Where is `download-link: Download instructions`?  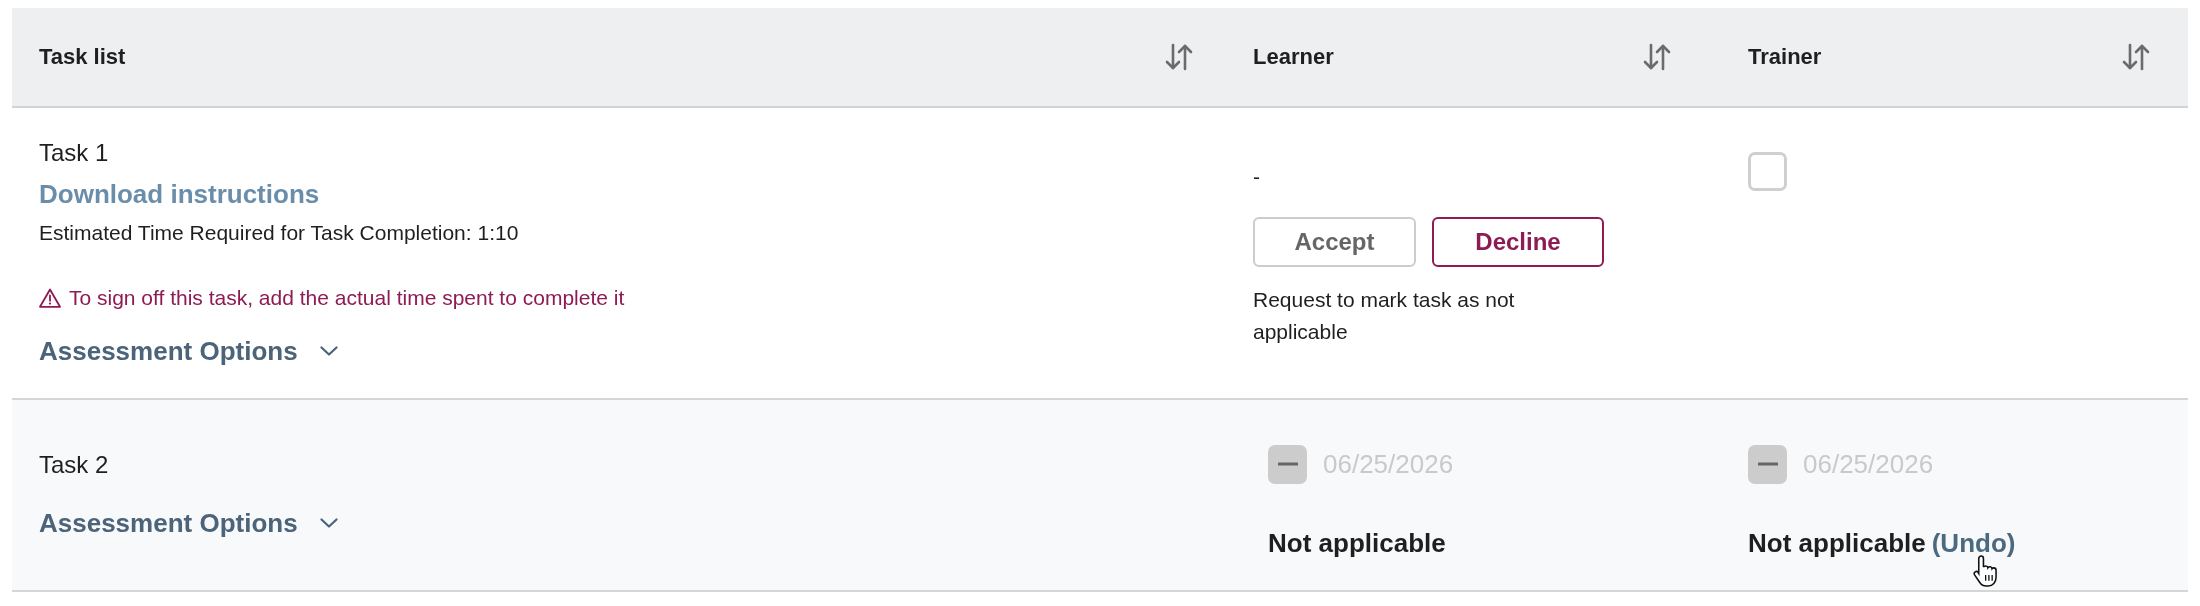 download-link: Download instructions is located at coordinates (179, 194).